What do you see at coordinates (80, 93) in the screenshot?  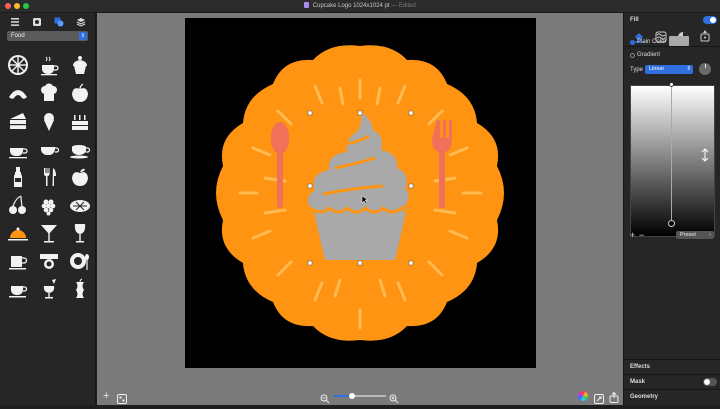 I see `apple-icon` at bounding box center [80, 93].